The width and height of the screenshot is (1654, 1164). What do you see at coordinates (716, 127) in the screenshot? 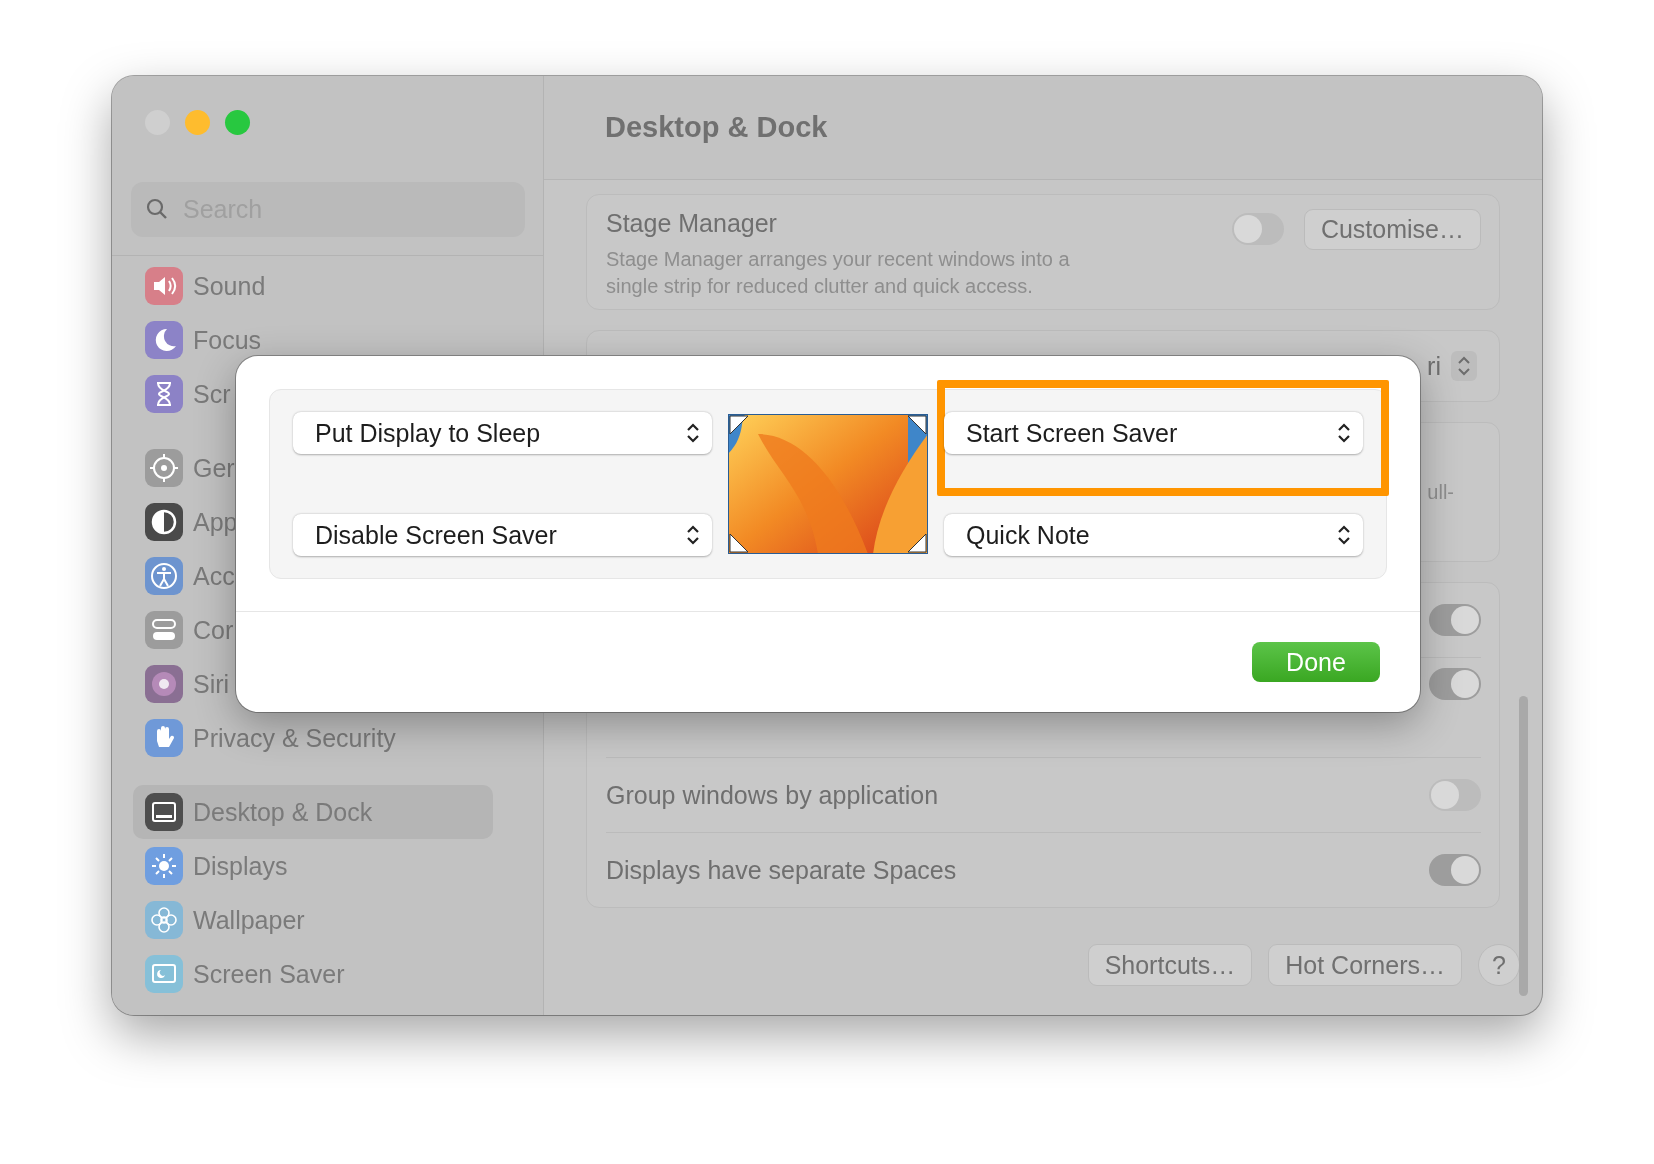
I see `window-title: Desktop & Dock` at bounding box center [716, 127].